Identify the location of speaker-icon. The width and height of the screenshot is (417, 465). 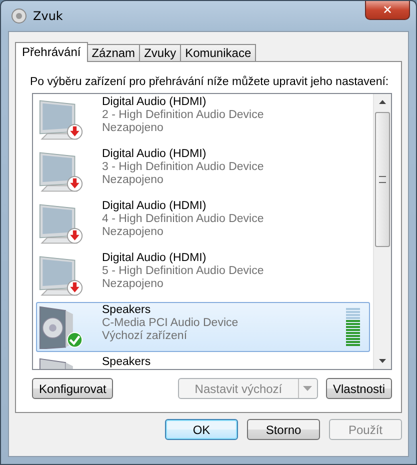
(19, 16).